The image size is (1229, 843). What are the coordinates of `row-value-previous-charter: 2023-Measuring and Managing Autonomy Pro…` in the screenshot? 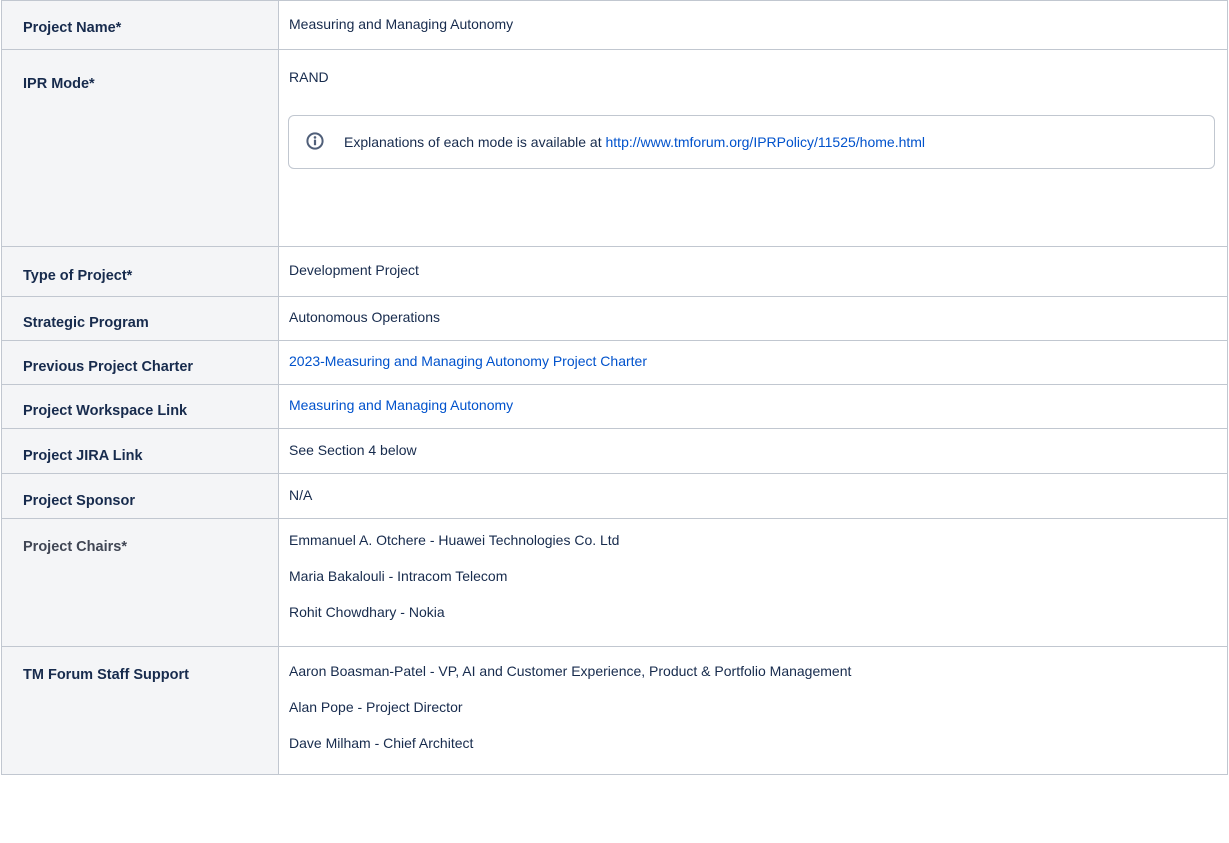 It's located at (753, 362).